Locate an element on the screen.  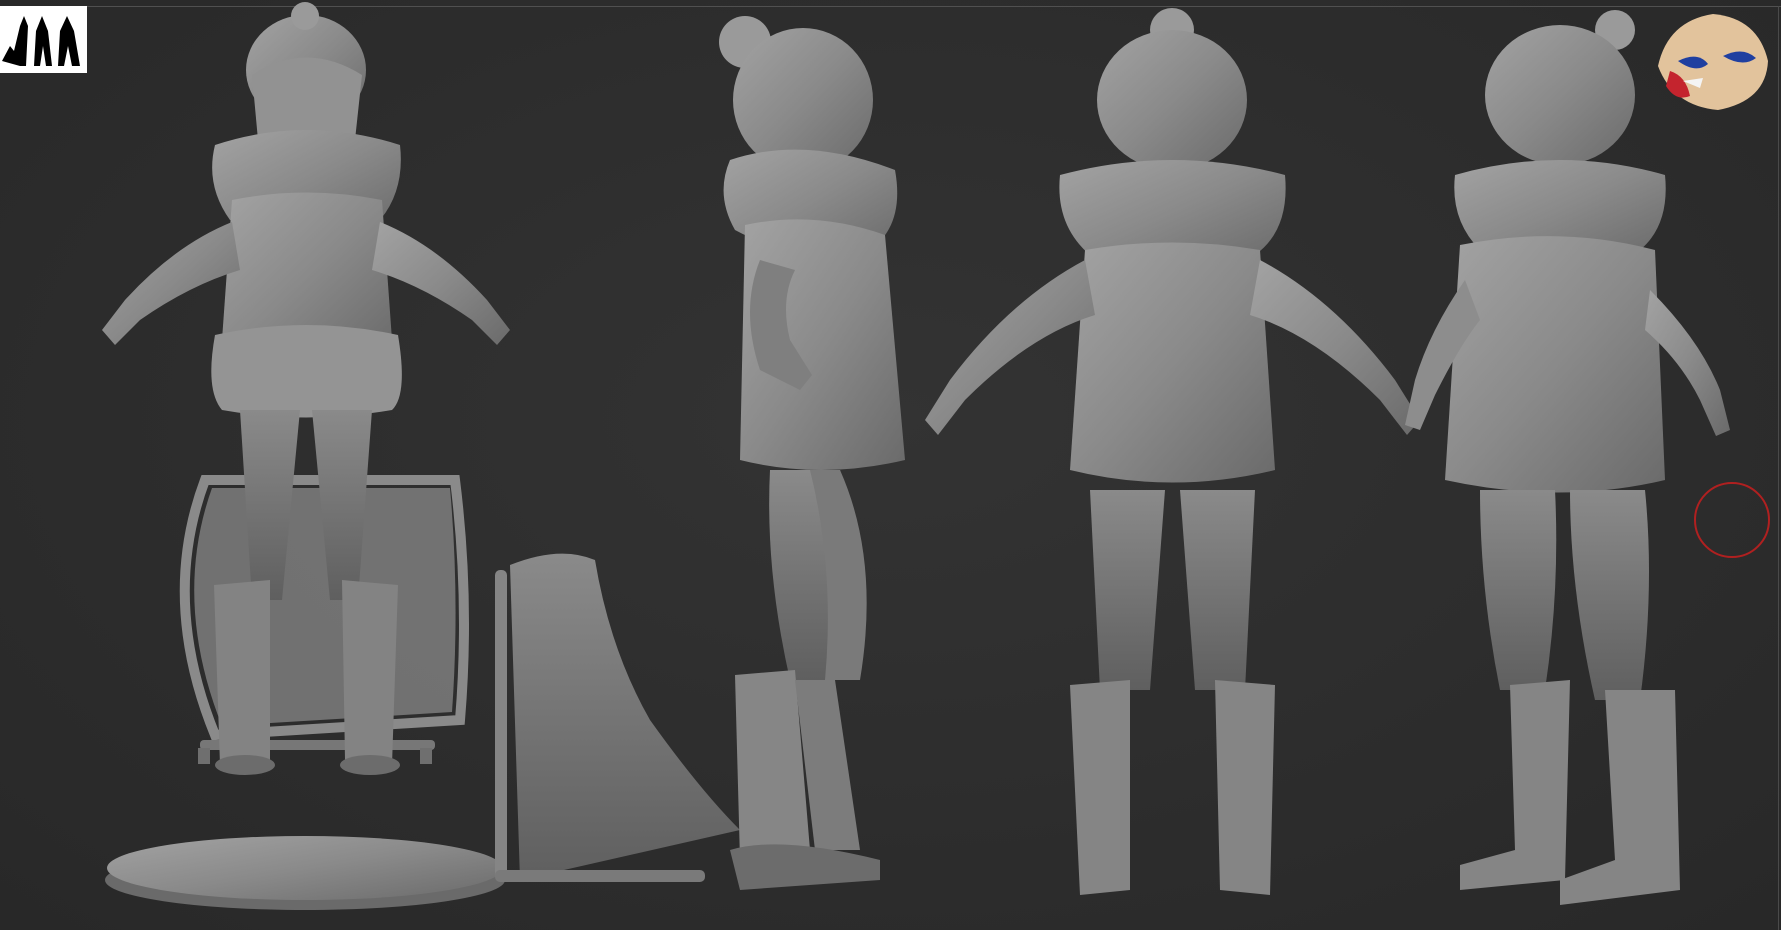
silhouette-thumbnail-icon is located at coordinates (43, 39).